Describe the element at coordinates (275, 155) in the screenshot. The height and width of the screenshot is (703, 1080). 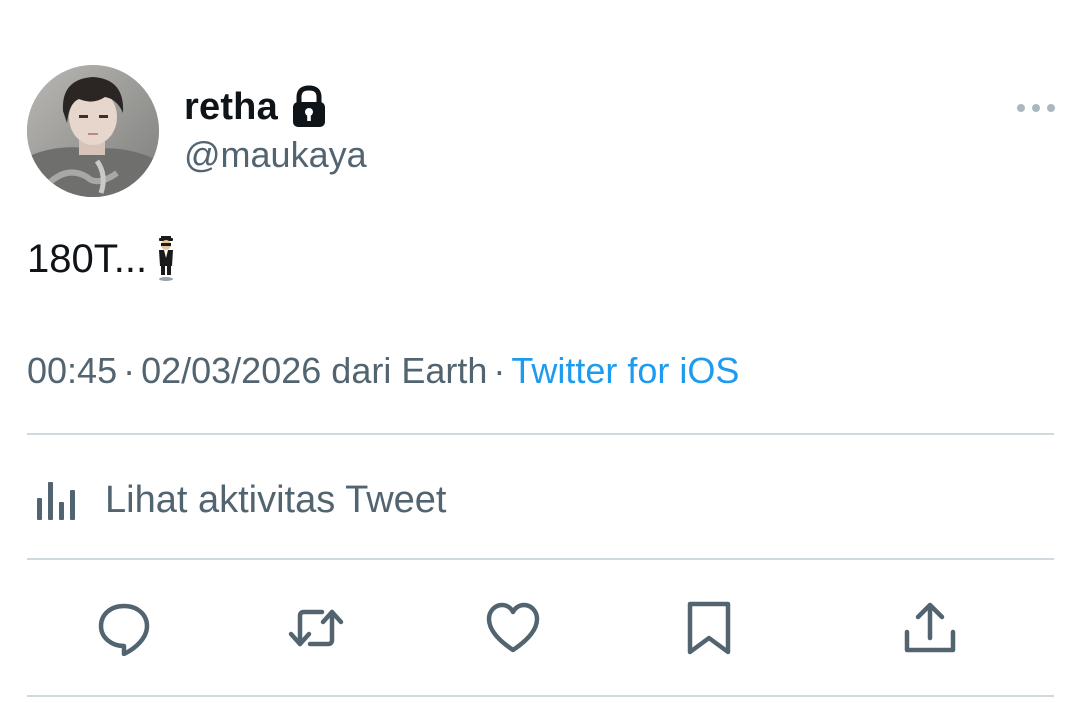
I see `user-handle: @maukaya` at that location.